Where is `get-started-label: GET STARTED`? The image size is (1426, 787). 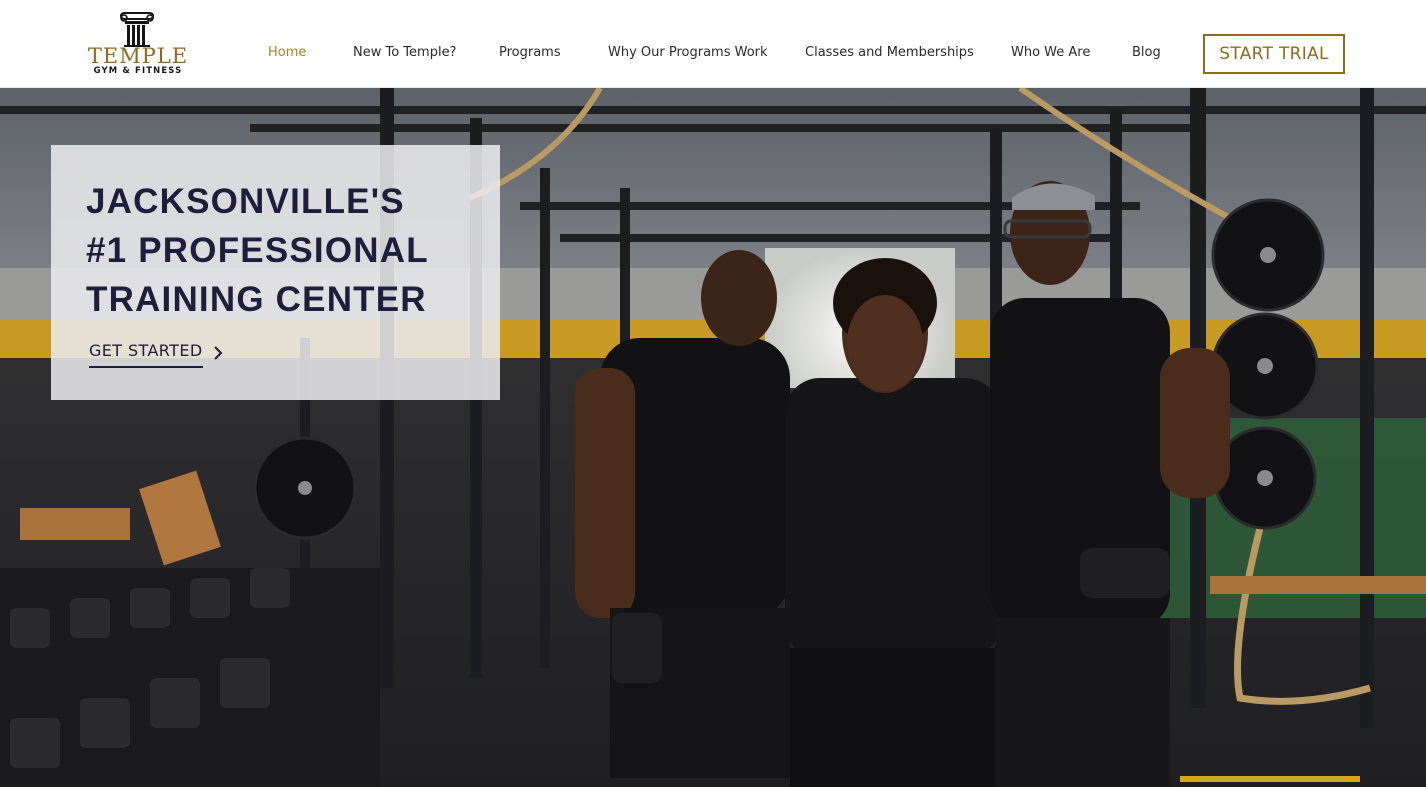
get-started-label: GET STARTED is located at coordinates (146, 350).